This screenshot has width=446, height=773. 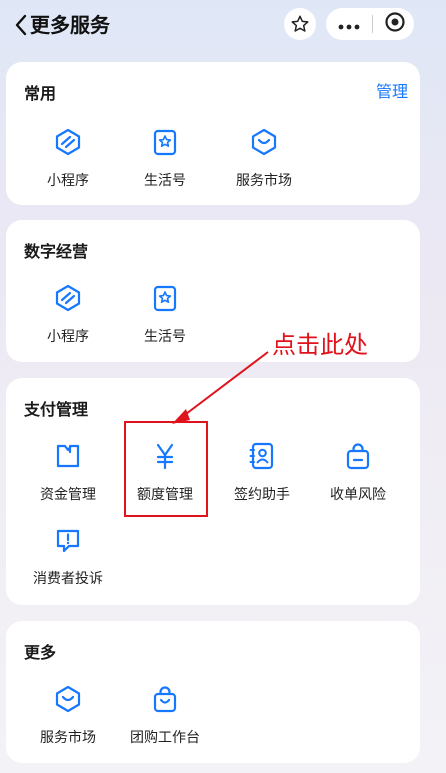 What do you see at coordinates (320, 345) in the screenshot?
I see `annotation-text: 点击此处` at bounding box center [320, 345].